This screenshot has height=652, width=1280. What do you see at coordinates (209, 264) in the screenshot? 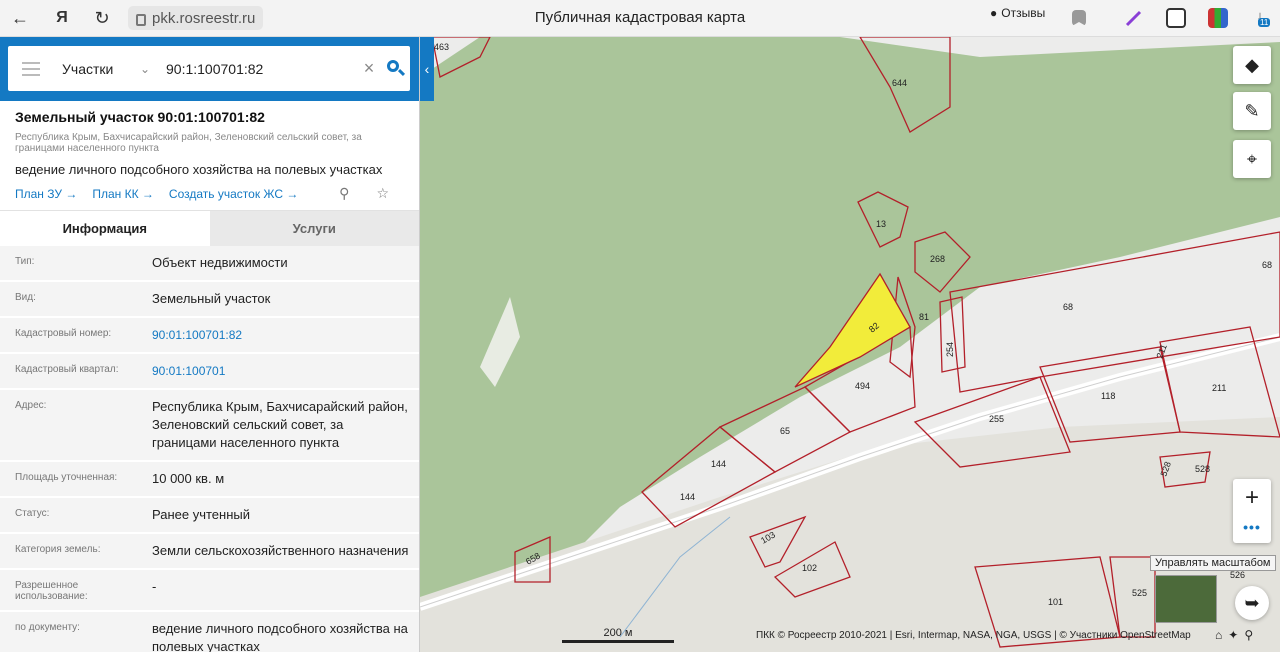
I see `attribute-row: Тип: Объект недвижимости` at bounding box center [209, 264].